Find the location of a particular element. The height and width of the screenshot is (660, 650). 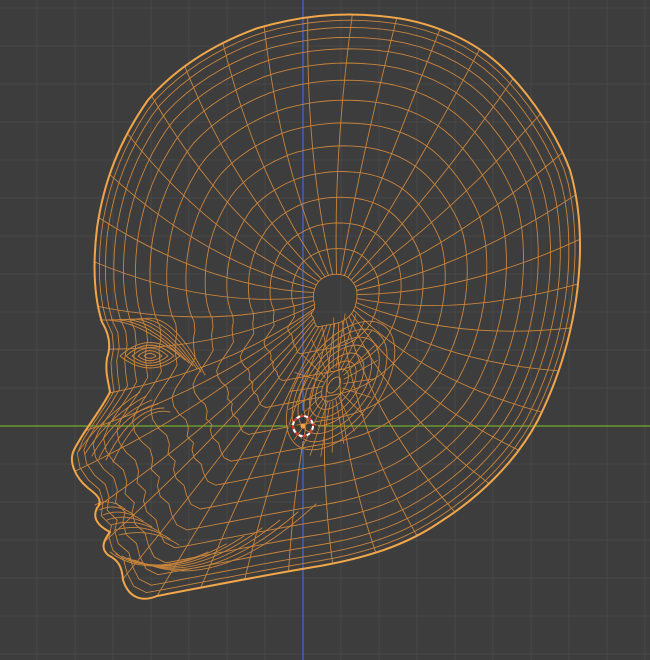

origin-dot is located at coordinates (303, 426).